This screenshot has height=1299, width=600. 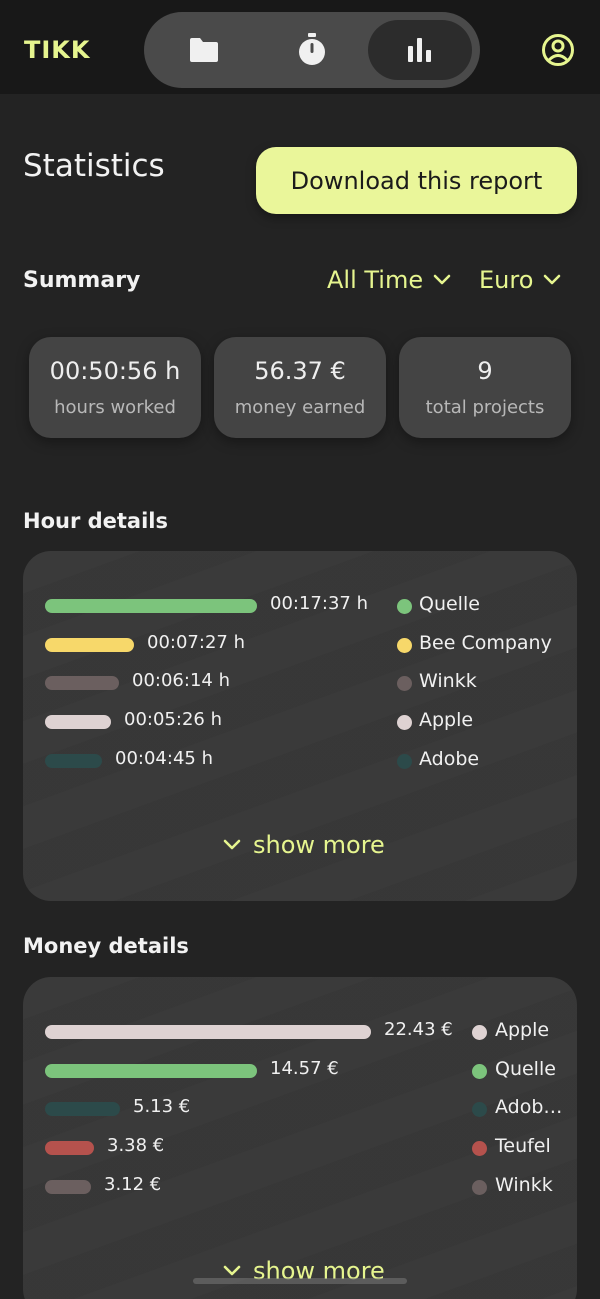 What do you see at coordinates (319, 603) in the screenshot?
I see `bar-value-label: 00:17:37 h` at bounding box center [319, 603].